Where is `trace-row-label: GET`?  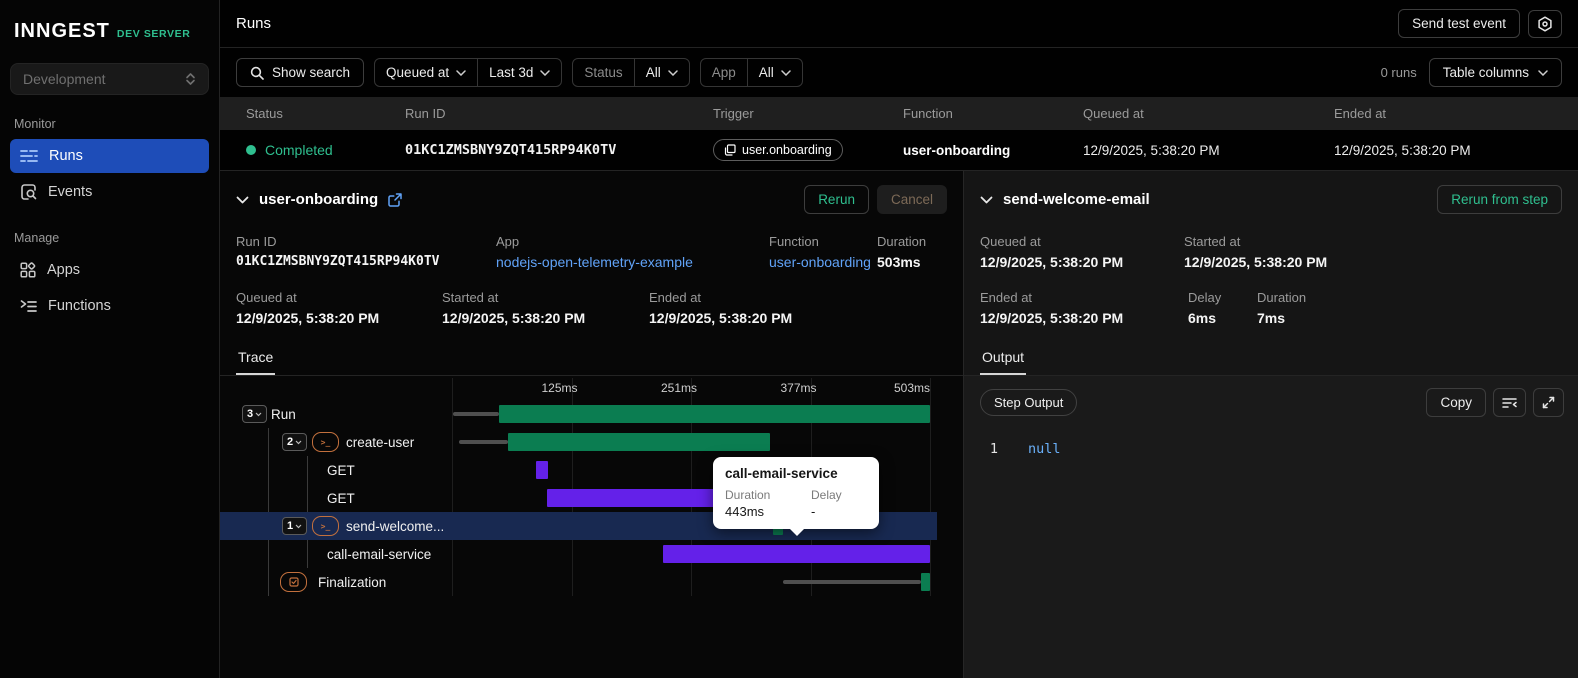
trace-row-label: GET is located at coordinates (341, 498).